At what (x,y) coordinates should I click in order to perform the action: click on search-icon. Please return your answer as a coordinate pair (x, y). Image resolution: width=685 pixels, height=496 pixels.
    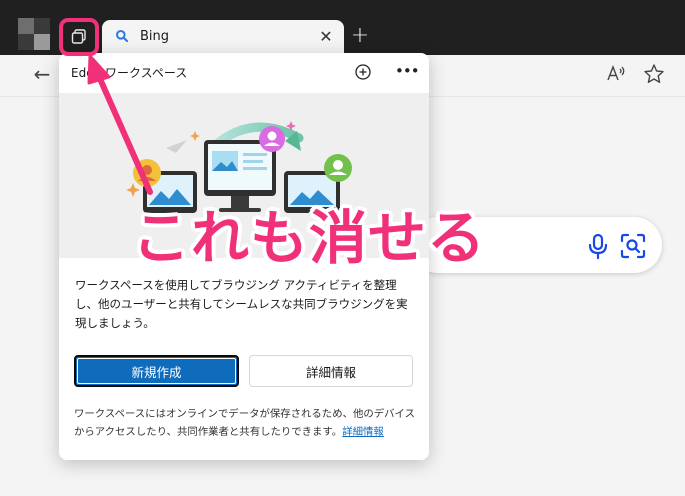
    Looking at the image, I should click on (122, 36).